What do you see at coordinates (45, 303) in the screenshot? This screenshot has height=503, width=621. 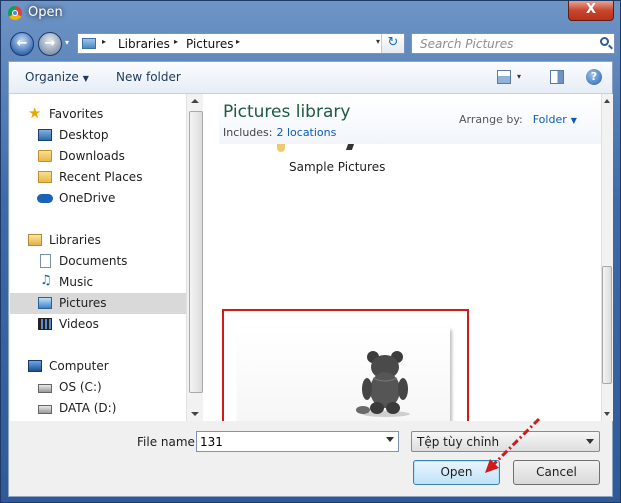 I see `pictures-icon` at bounding box center [45, 303].